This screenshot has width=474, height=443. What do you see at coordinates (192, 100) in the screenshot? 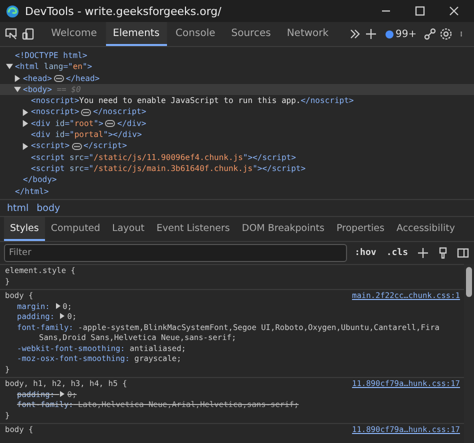
I see `markup-text: <noscript>You need to enable JavaScript to run this app.</noscript>` at bounding box center [192, 100].